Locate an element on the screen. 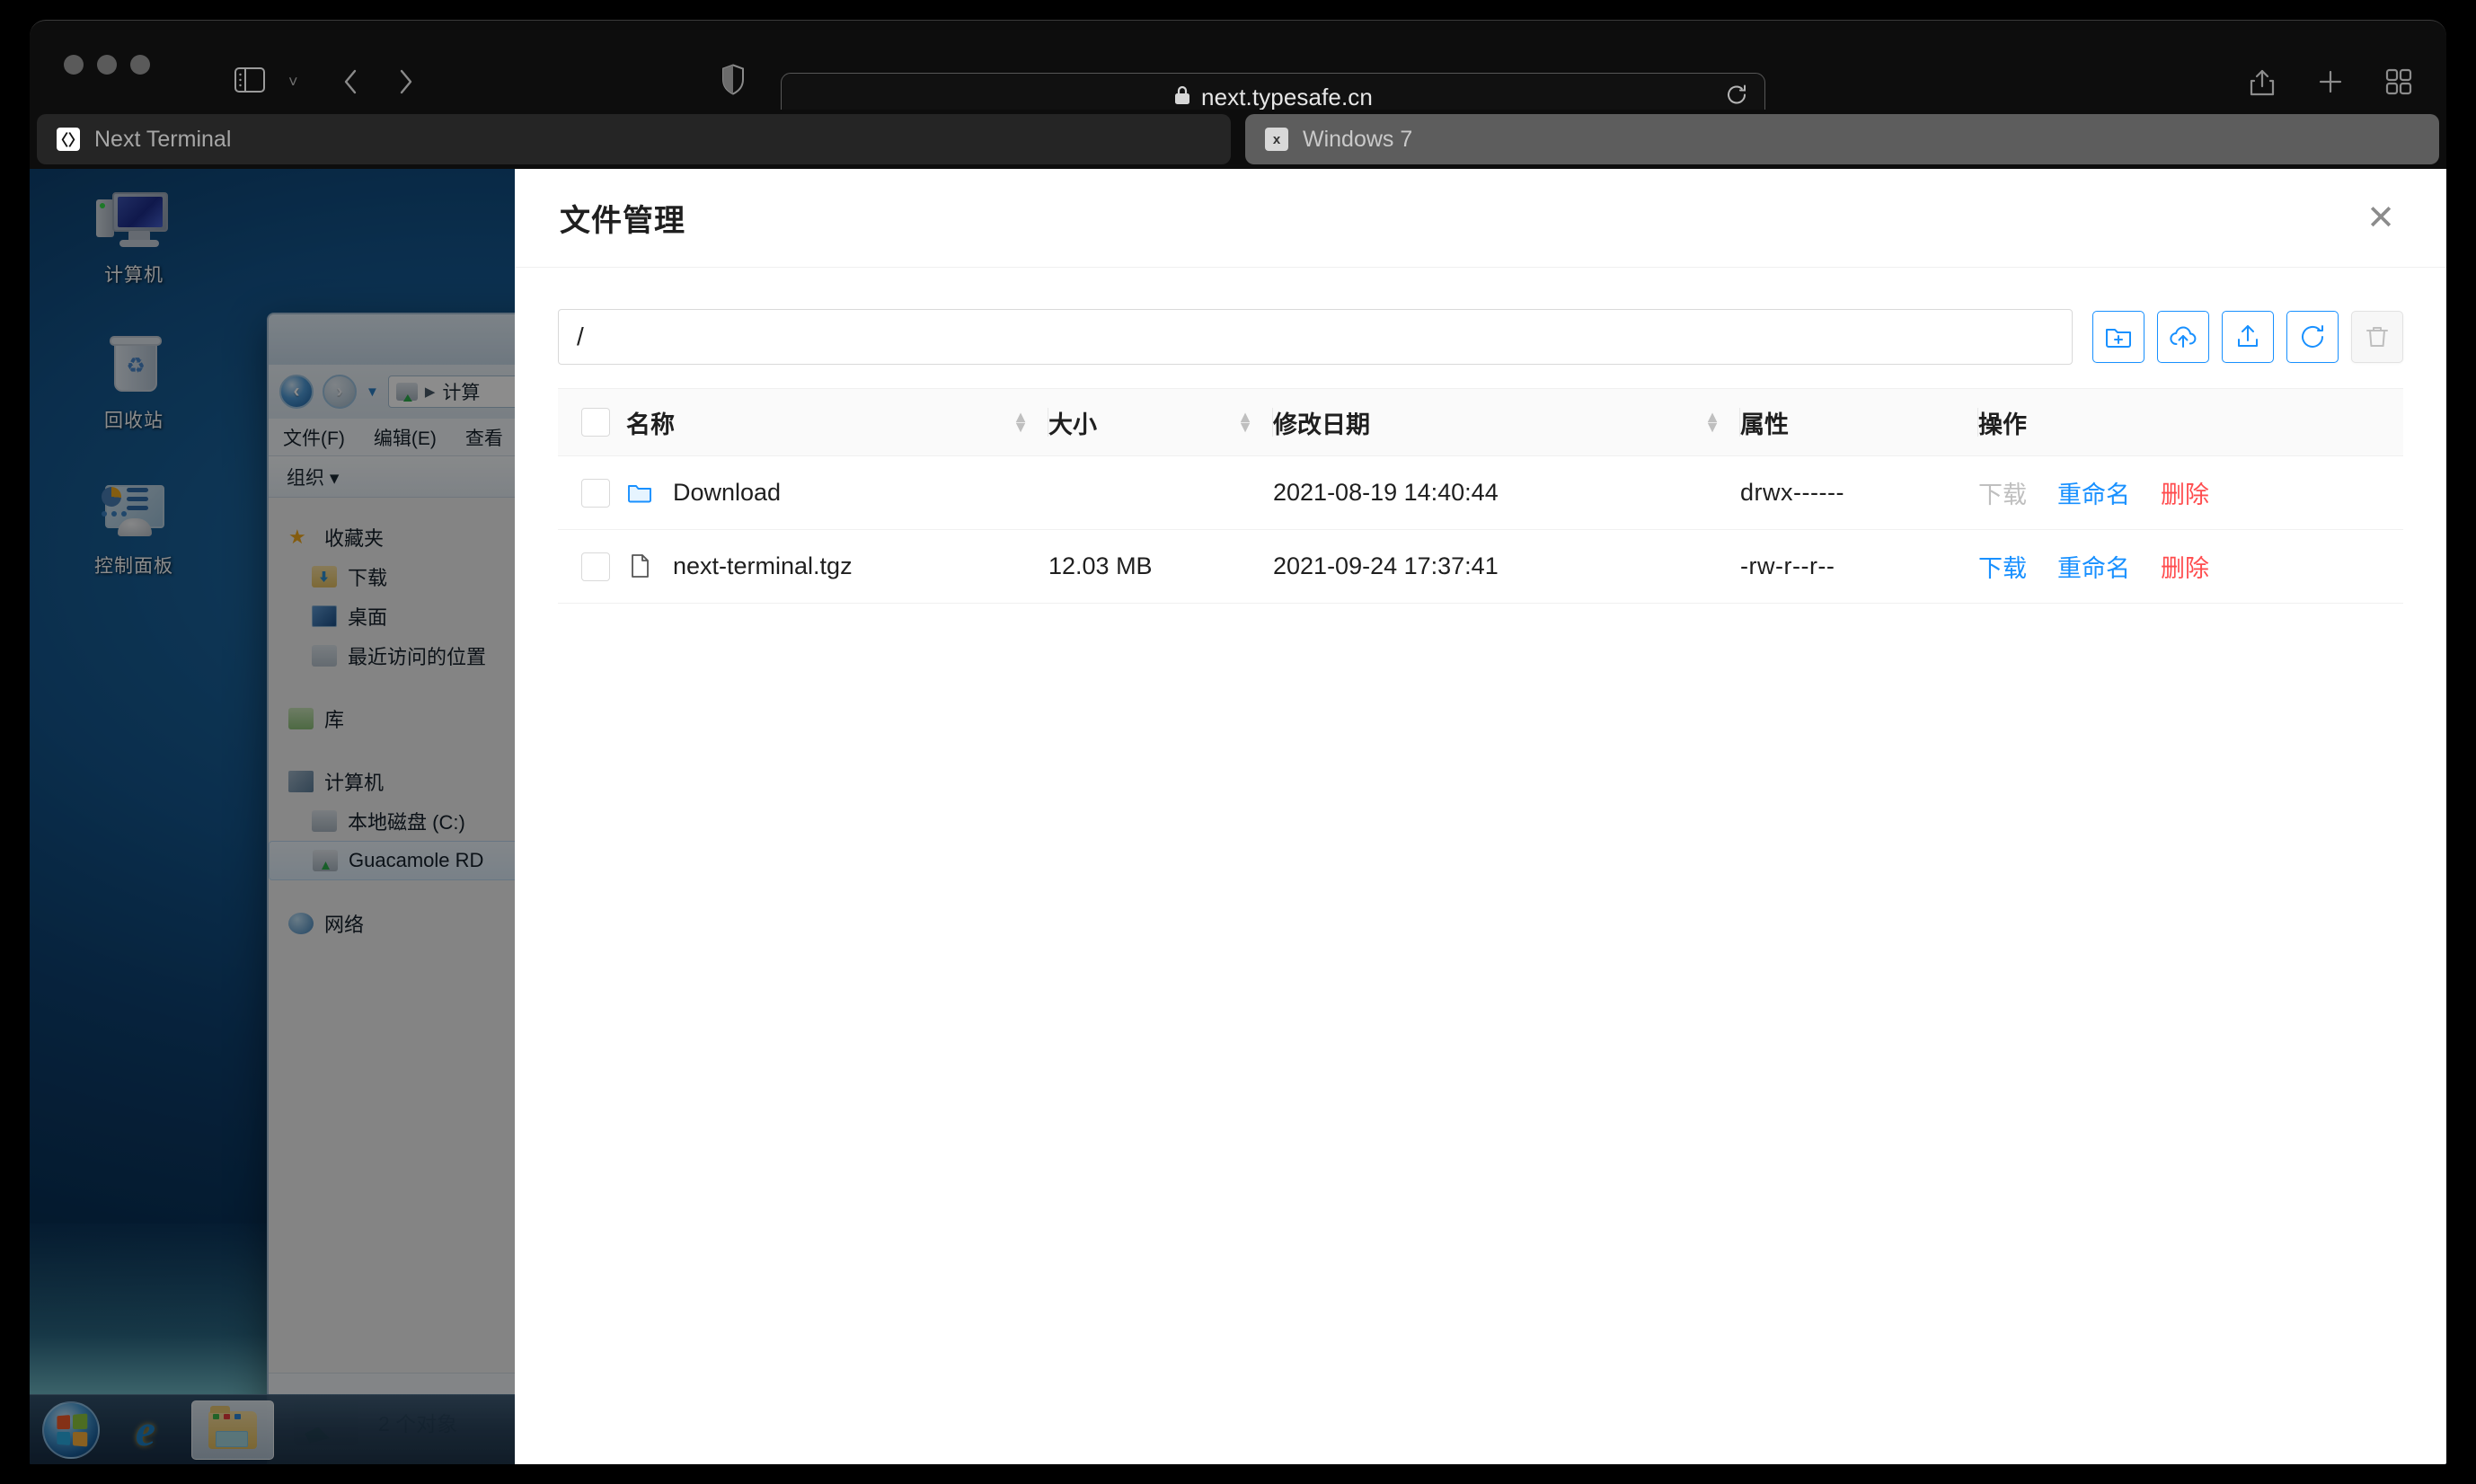 The image size is (2476, 1484). sort-toggle-modified: ▲ ▼ is located at coordinates (1712, 422).